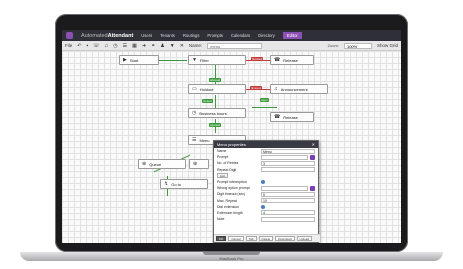  Describe the element at coordinates (217, 89) in the screenshot. I see `node-holdout: ▭ Holdout` at that location.